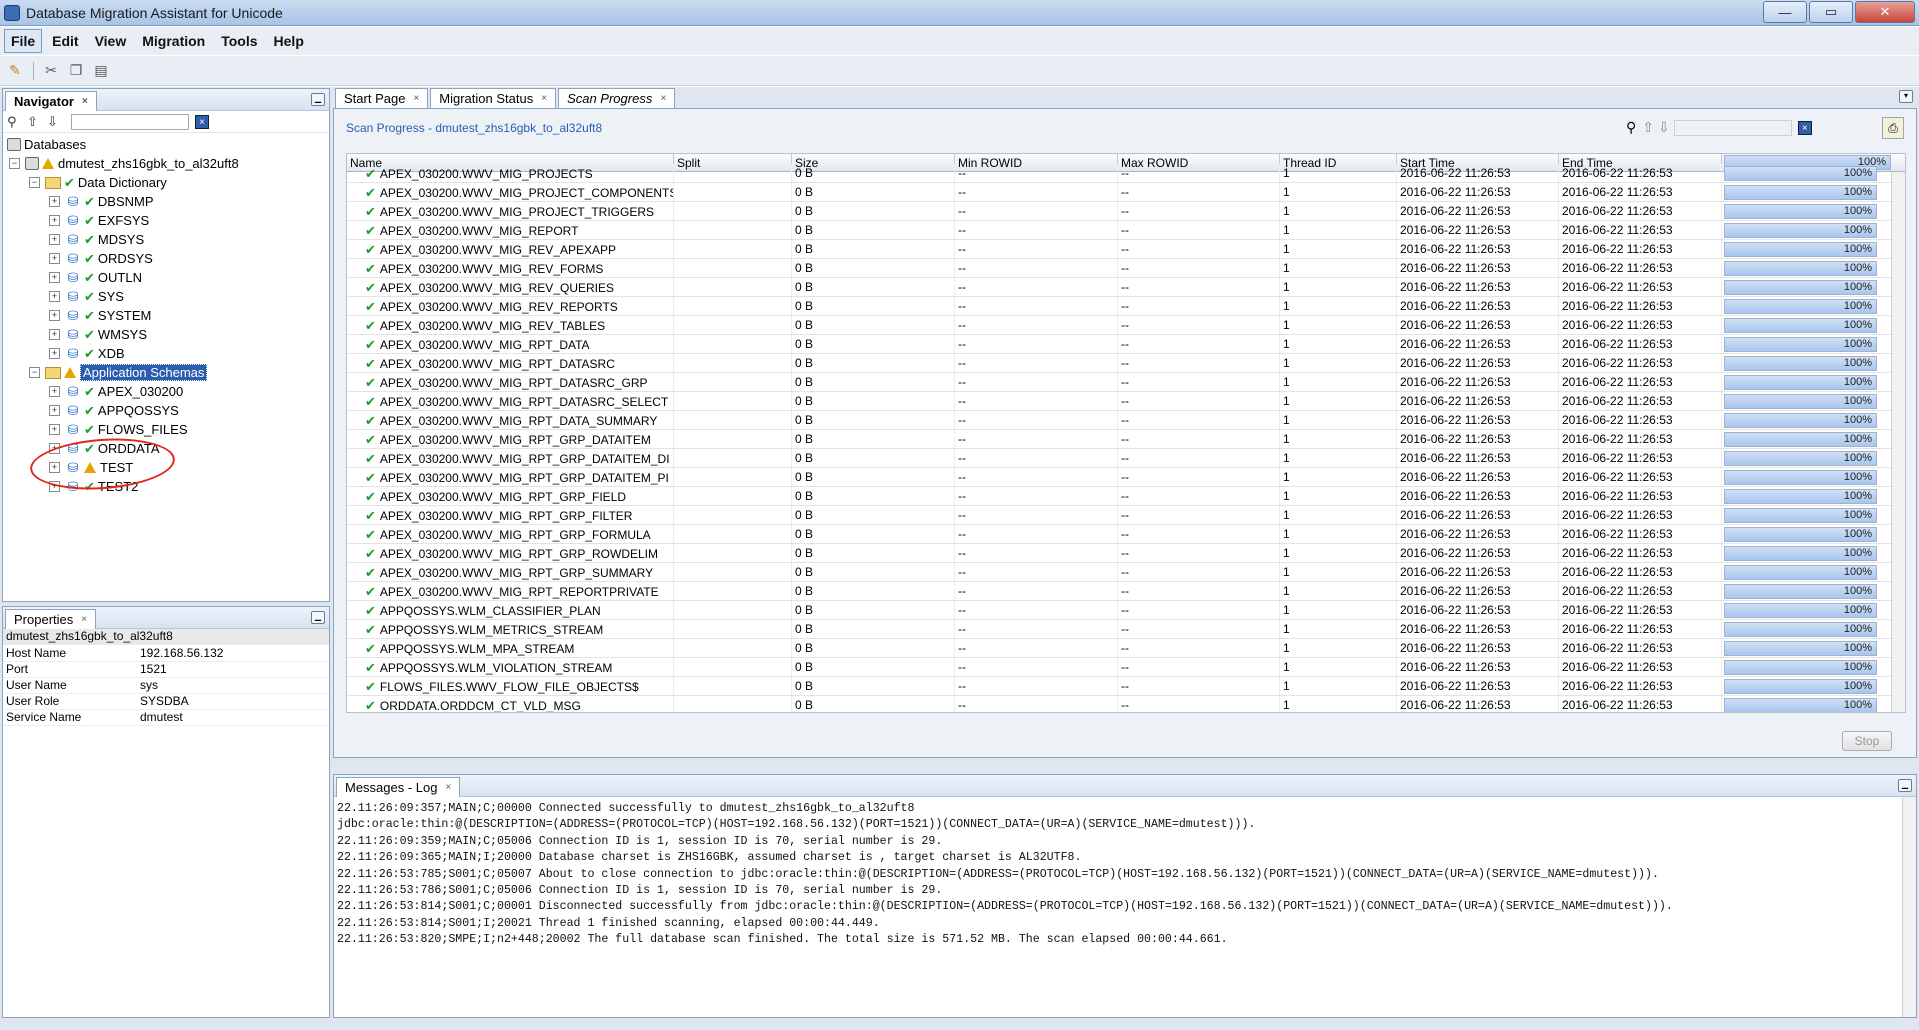 The width and height of the screenshot is (1919, 1030). What do you see at coordinates (111, 41) in the screenshot?
I see `menu-view: View` at bounding box center [111, 41].